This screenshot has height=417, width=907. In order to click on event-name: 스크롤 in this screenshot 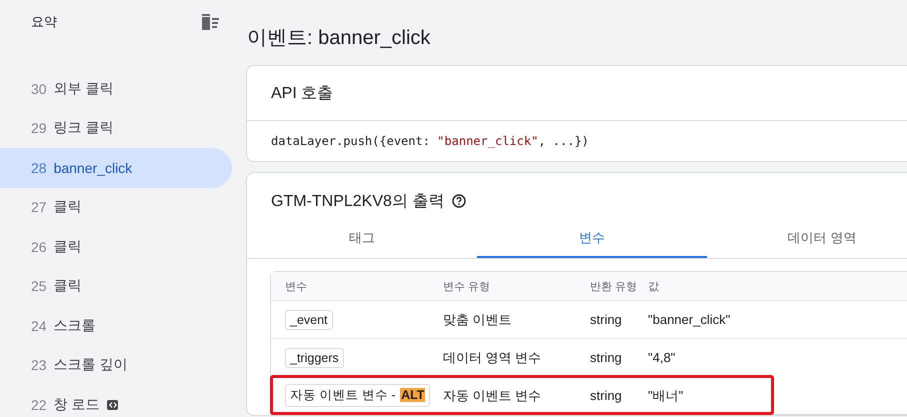, I will do `click(75, 325)`.